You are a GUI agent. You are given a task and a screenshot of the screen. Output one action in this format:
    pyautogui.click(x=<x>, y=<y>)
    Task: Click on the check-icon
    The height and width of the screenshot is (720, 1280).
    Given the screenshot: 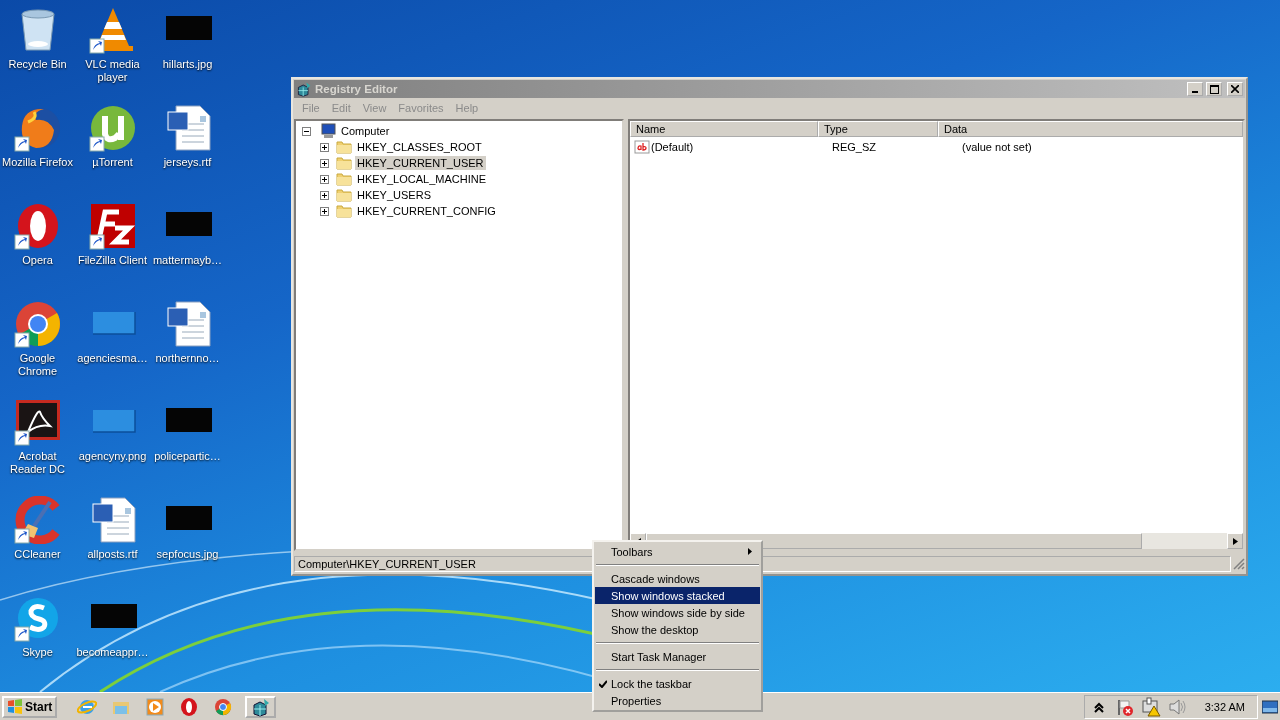 What is the action you would take?
    pyautogui.click(x=603, y=683)
    